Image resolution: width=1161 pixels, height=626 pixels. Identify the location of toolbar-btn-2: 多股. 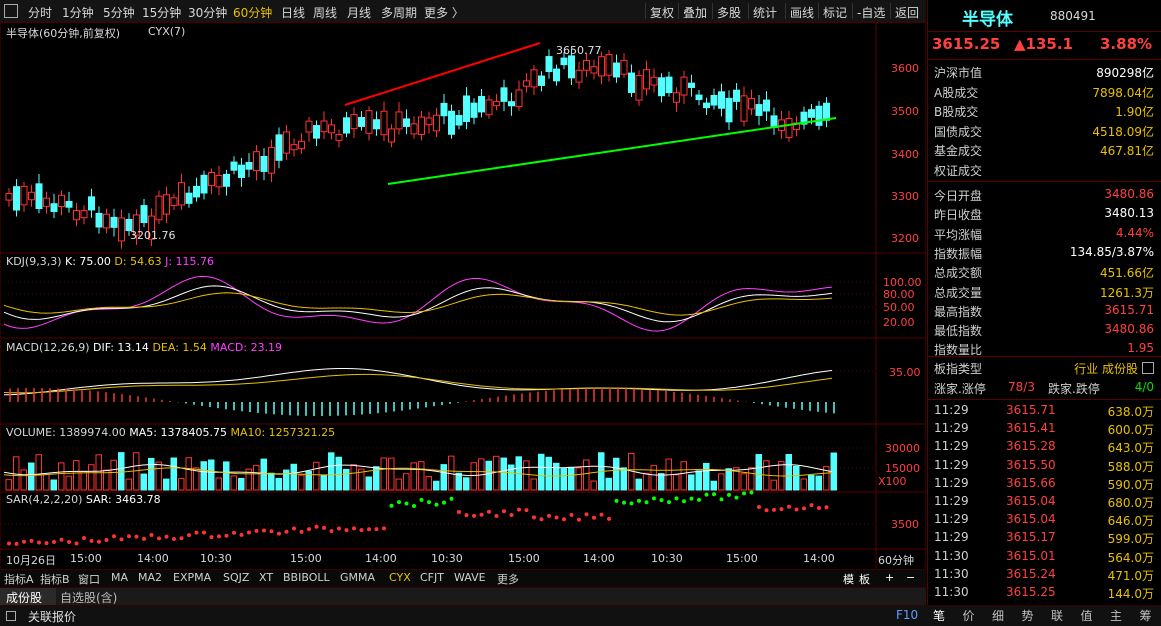
(729, 12).